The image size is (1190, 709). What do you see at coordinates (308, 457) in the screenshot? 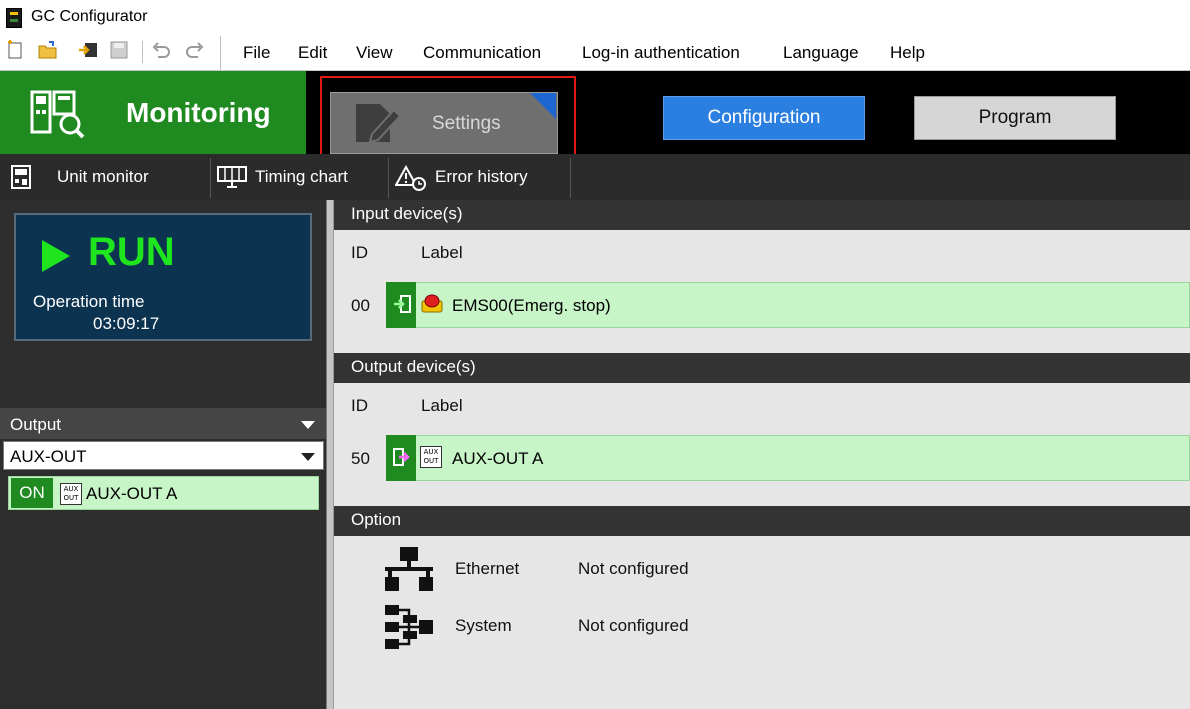
I see `chevron-down-icon` at bounding box center [308, 457].